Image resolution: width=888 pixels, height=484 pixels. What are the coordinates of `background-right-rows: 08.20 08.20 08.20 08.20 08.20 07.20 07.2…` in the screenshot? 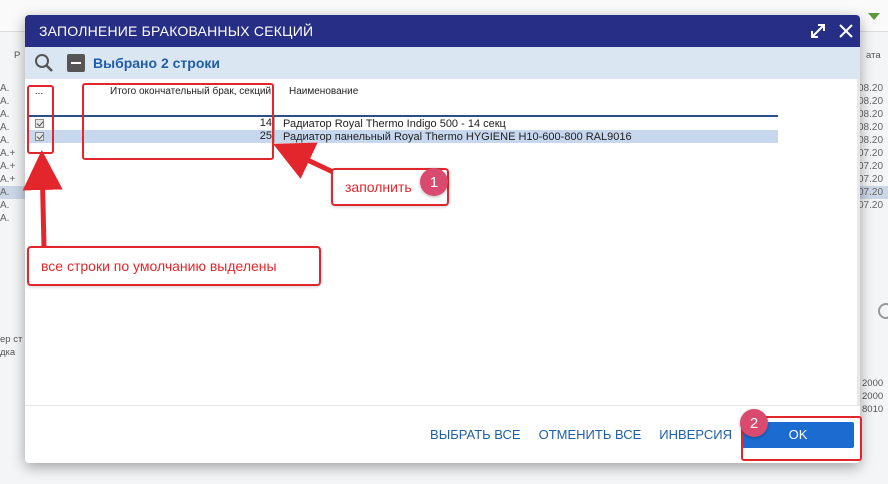 It's located at (873, 147).